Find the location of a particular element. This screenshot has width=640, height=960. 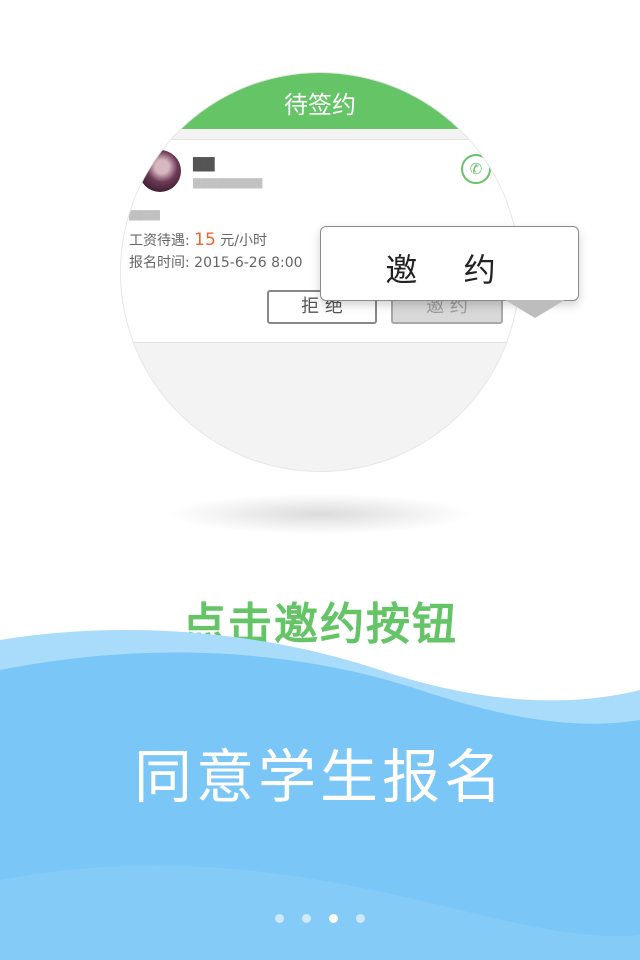

page-indicator is located at coordinates (320, 920).